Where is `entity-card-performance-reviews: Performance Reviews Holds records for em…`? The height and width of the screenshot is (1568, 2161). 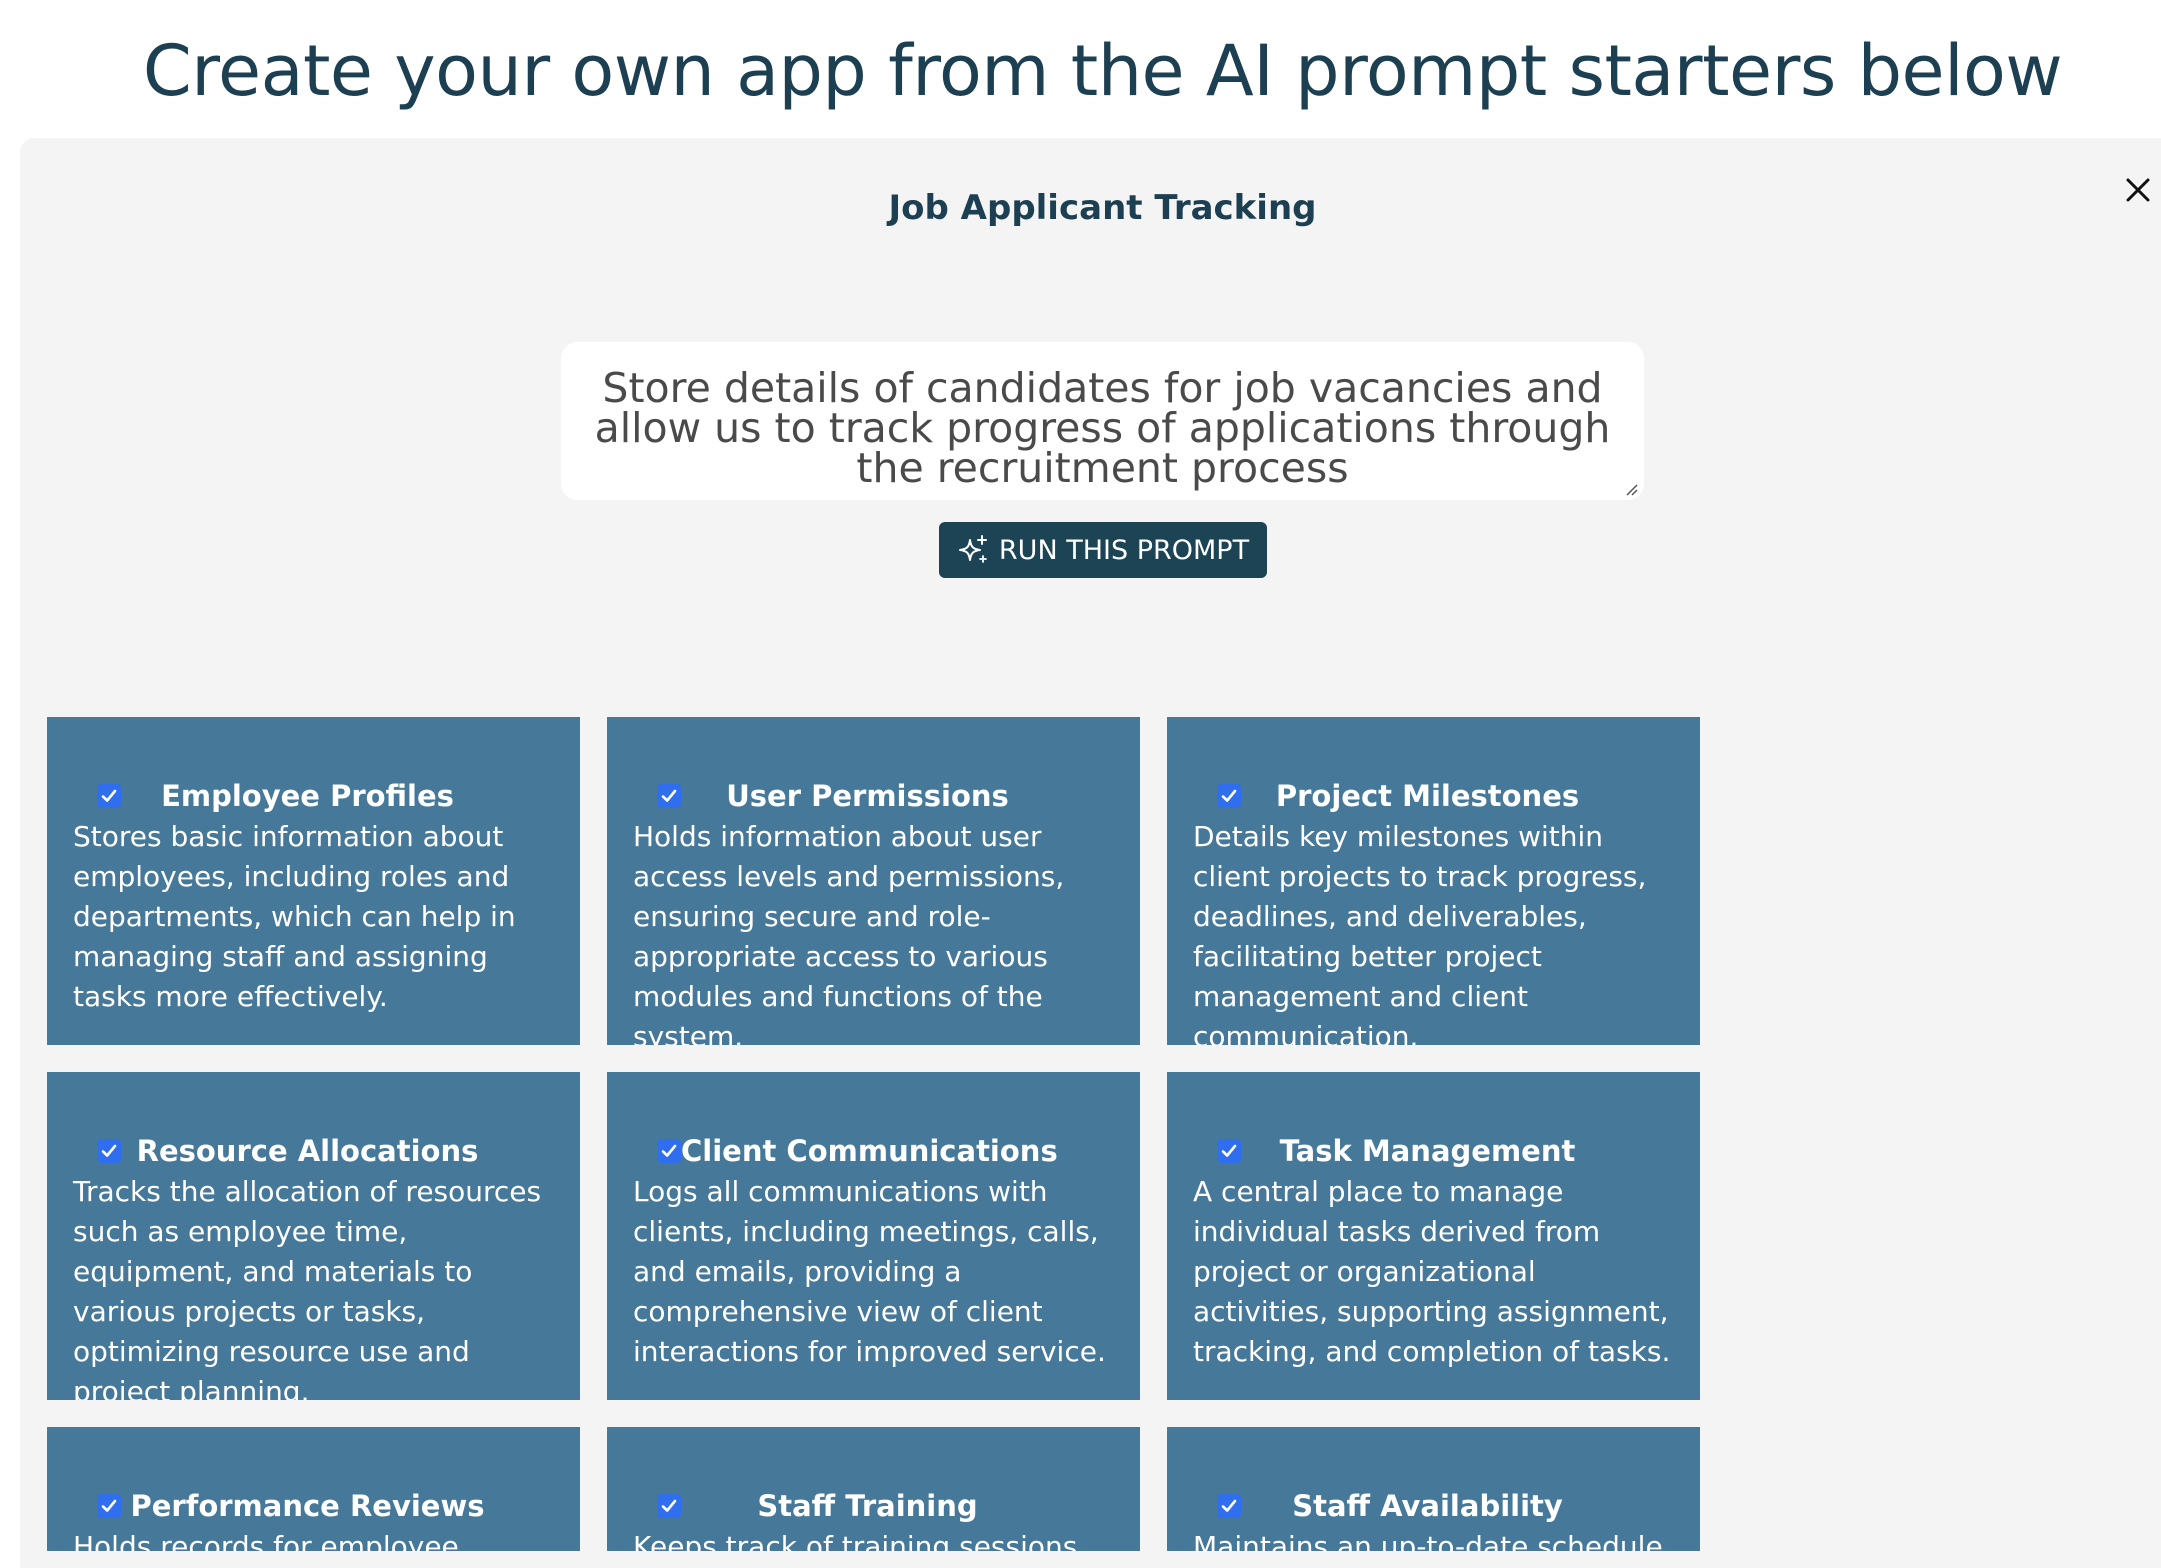
entity-card-performance-reviews: Performance Reviews Holds records for em… is located at coordinates (313, 1489).